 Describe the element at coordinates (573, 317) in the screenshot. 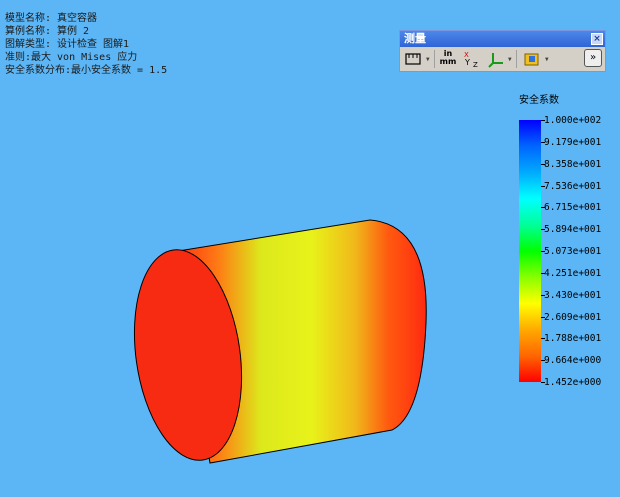

I see `legend-label: 2.609e+001` at that location.